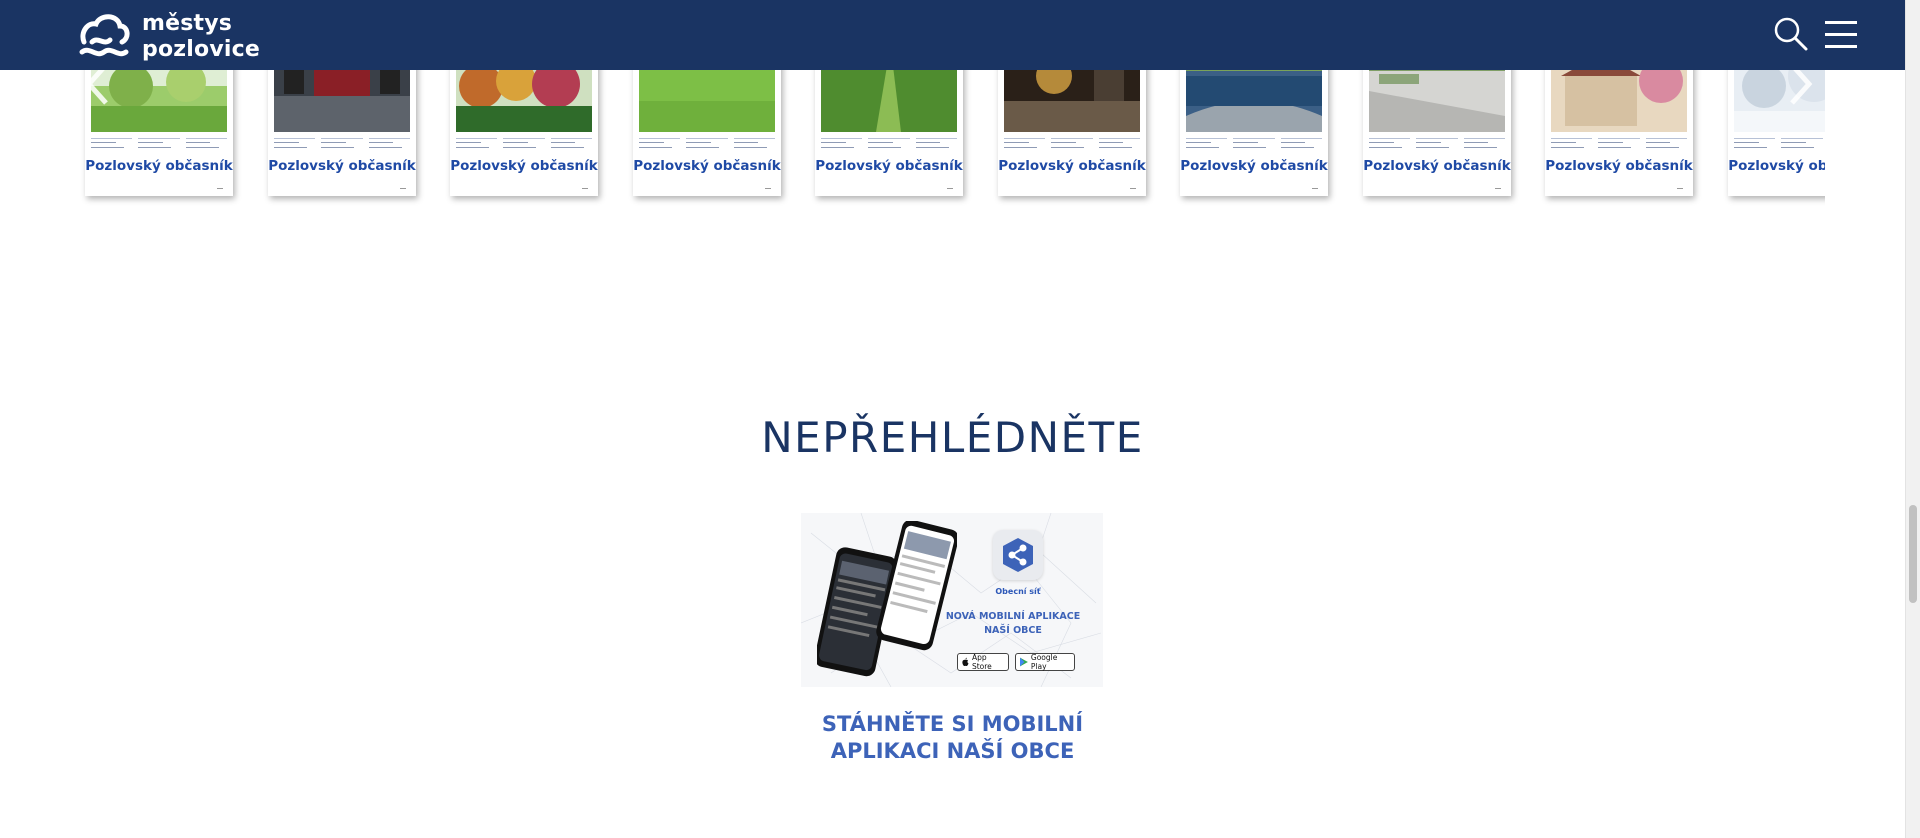  What do you see at coordinates (1013, 616) in the screenshot?
I see `banner-line1: NOVÁ MOBILNÍ APLIKACE` at bounding box center [1013, 616].